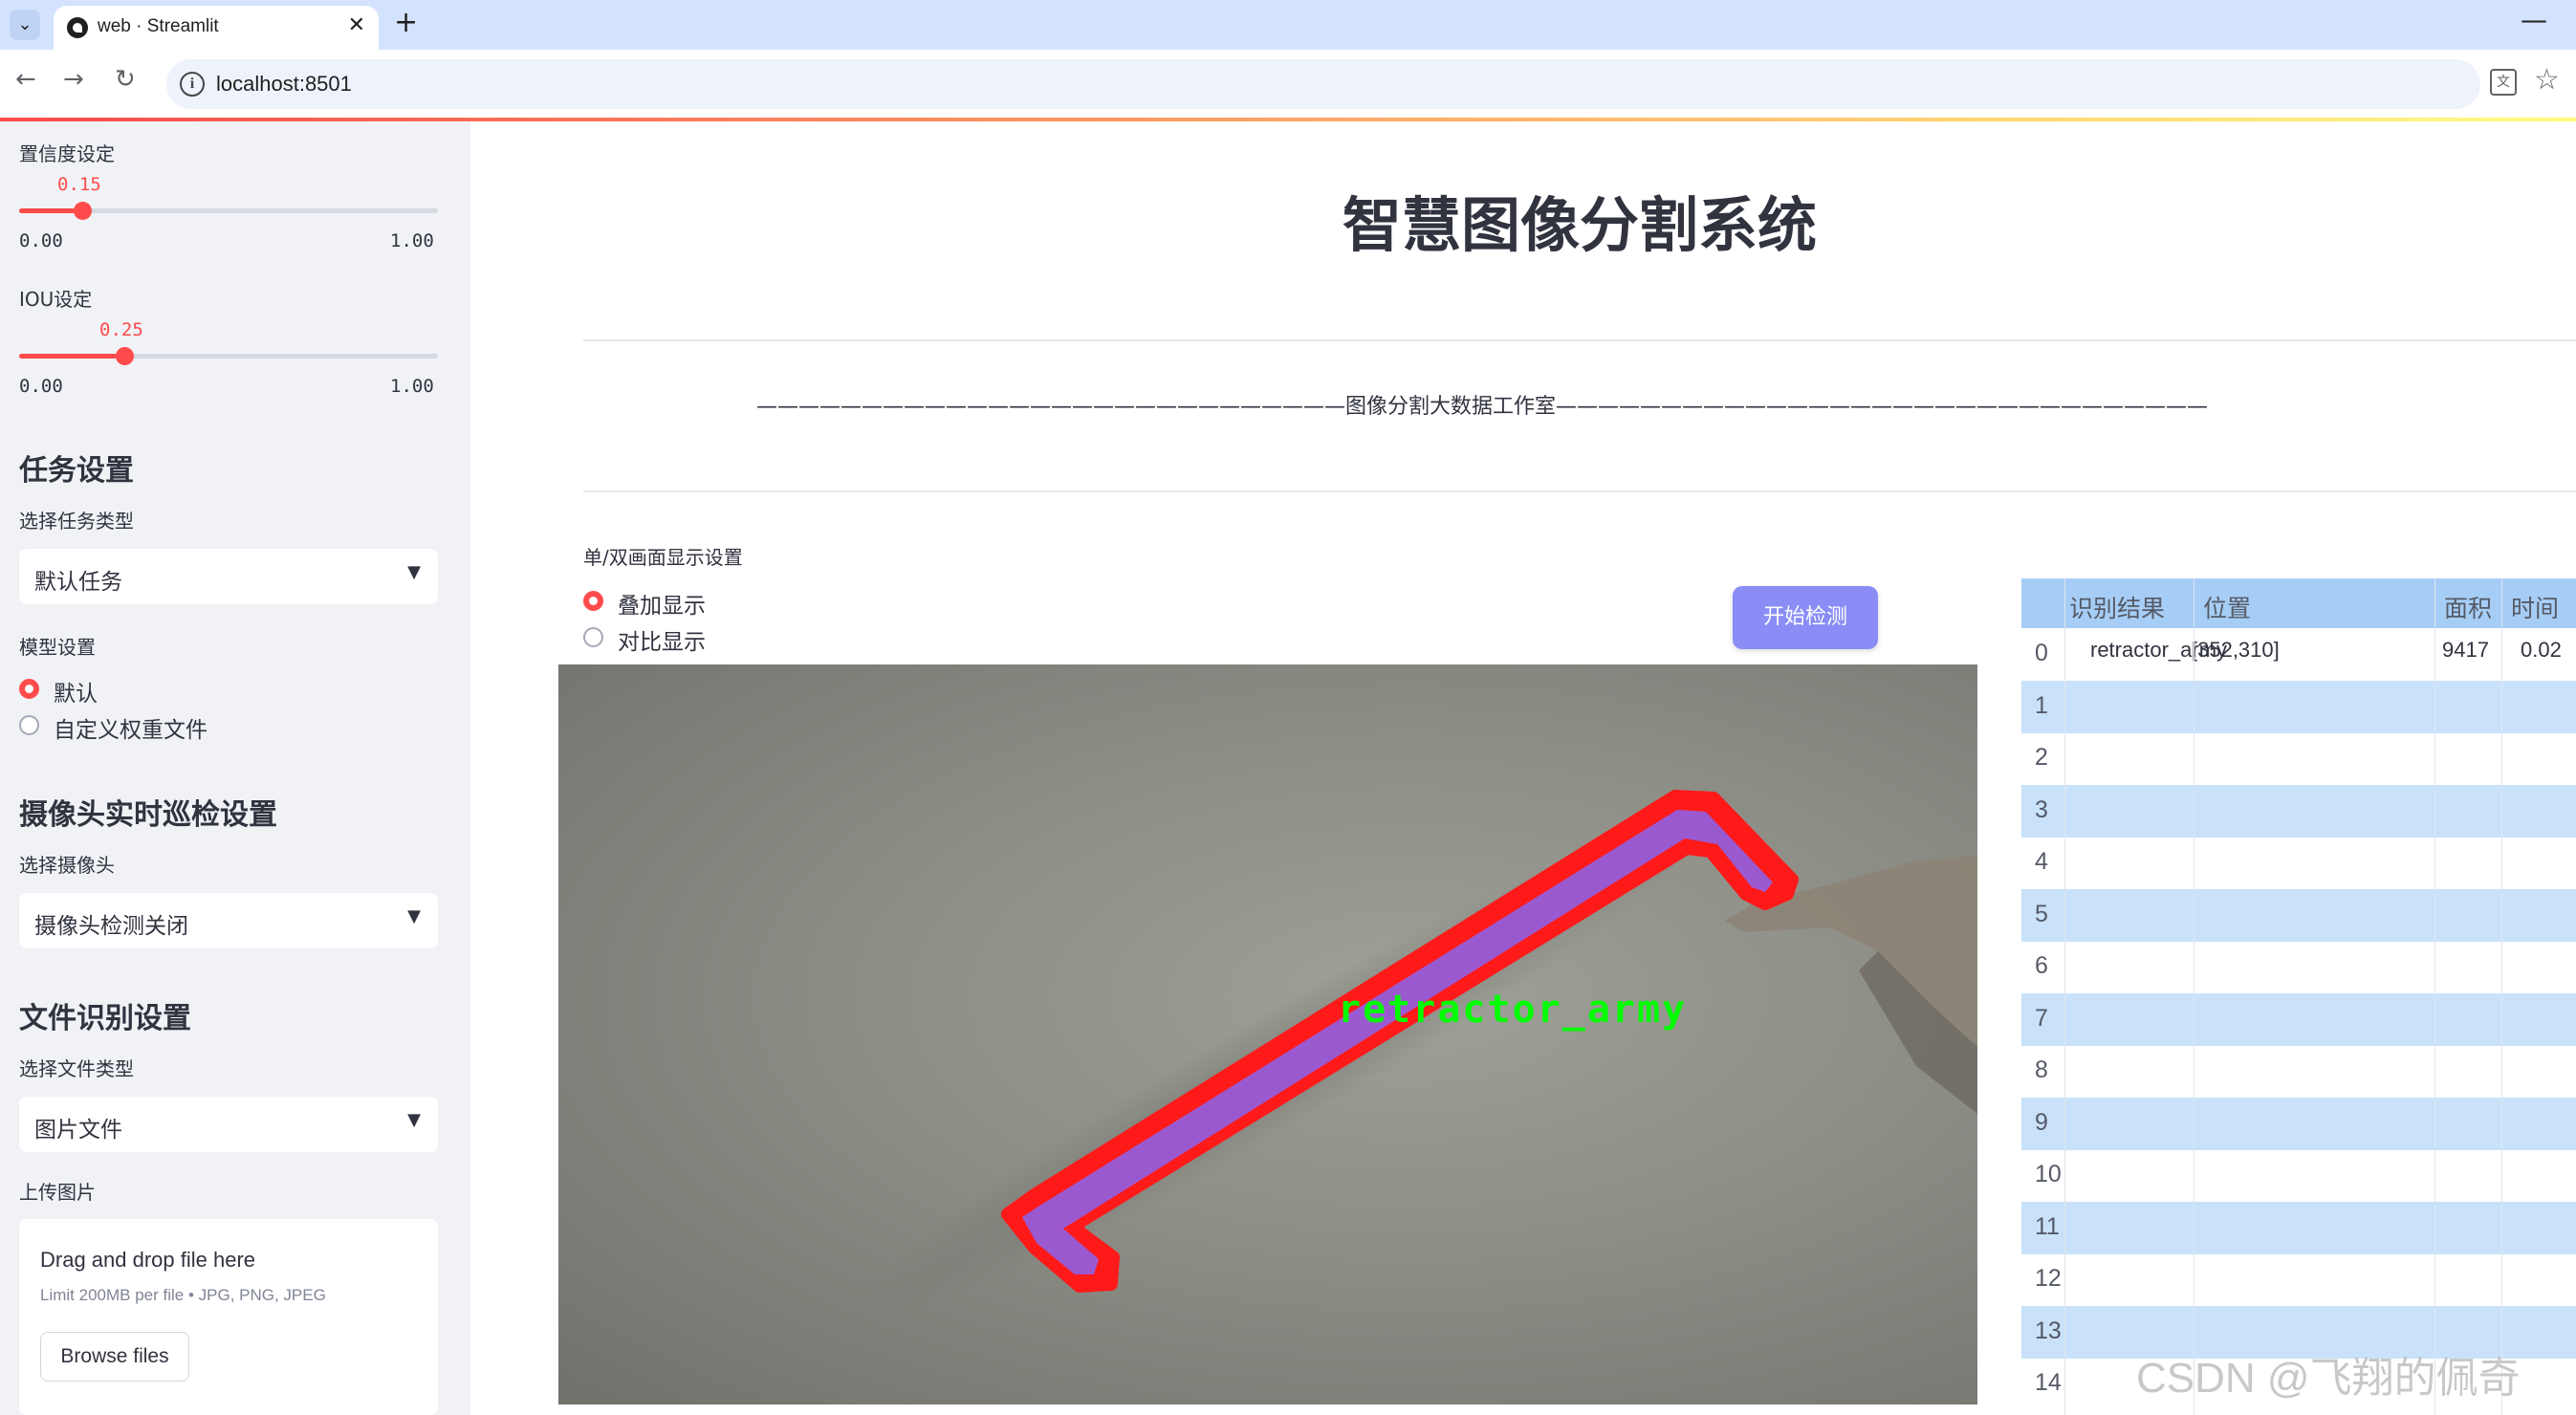 This screenshot has height=1415, width=2576. I want to click on tab-search-chevron-icon: ⌄, so click(25, 25).